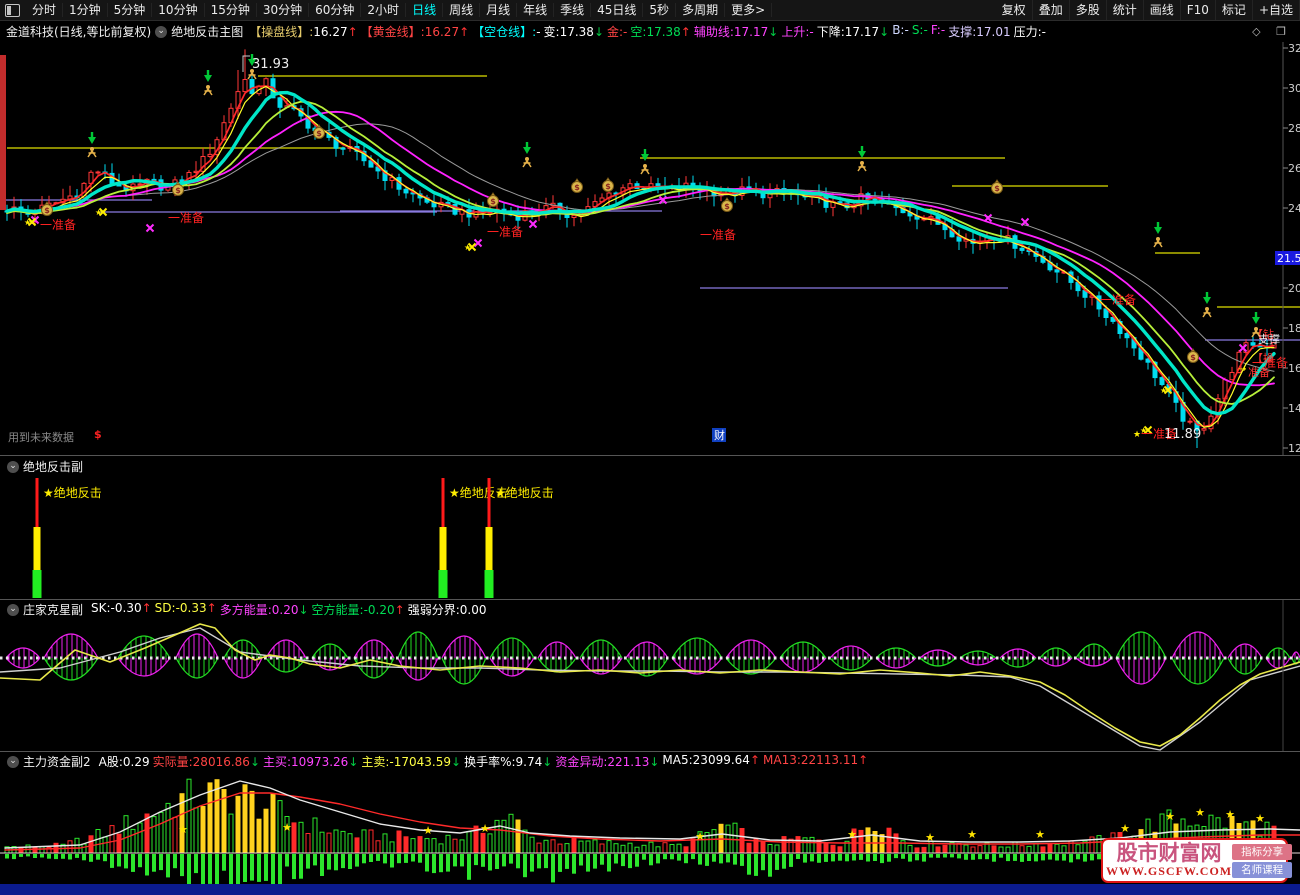 This screenshot has width=1300, height=895. I want to click on svg-text: 用到未来数据, so click(41, 437).